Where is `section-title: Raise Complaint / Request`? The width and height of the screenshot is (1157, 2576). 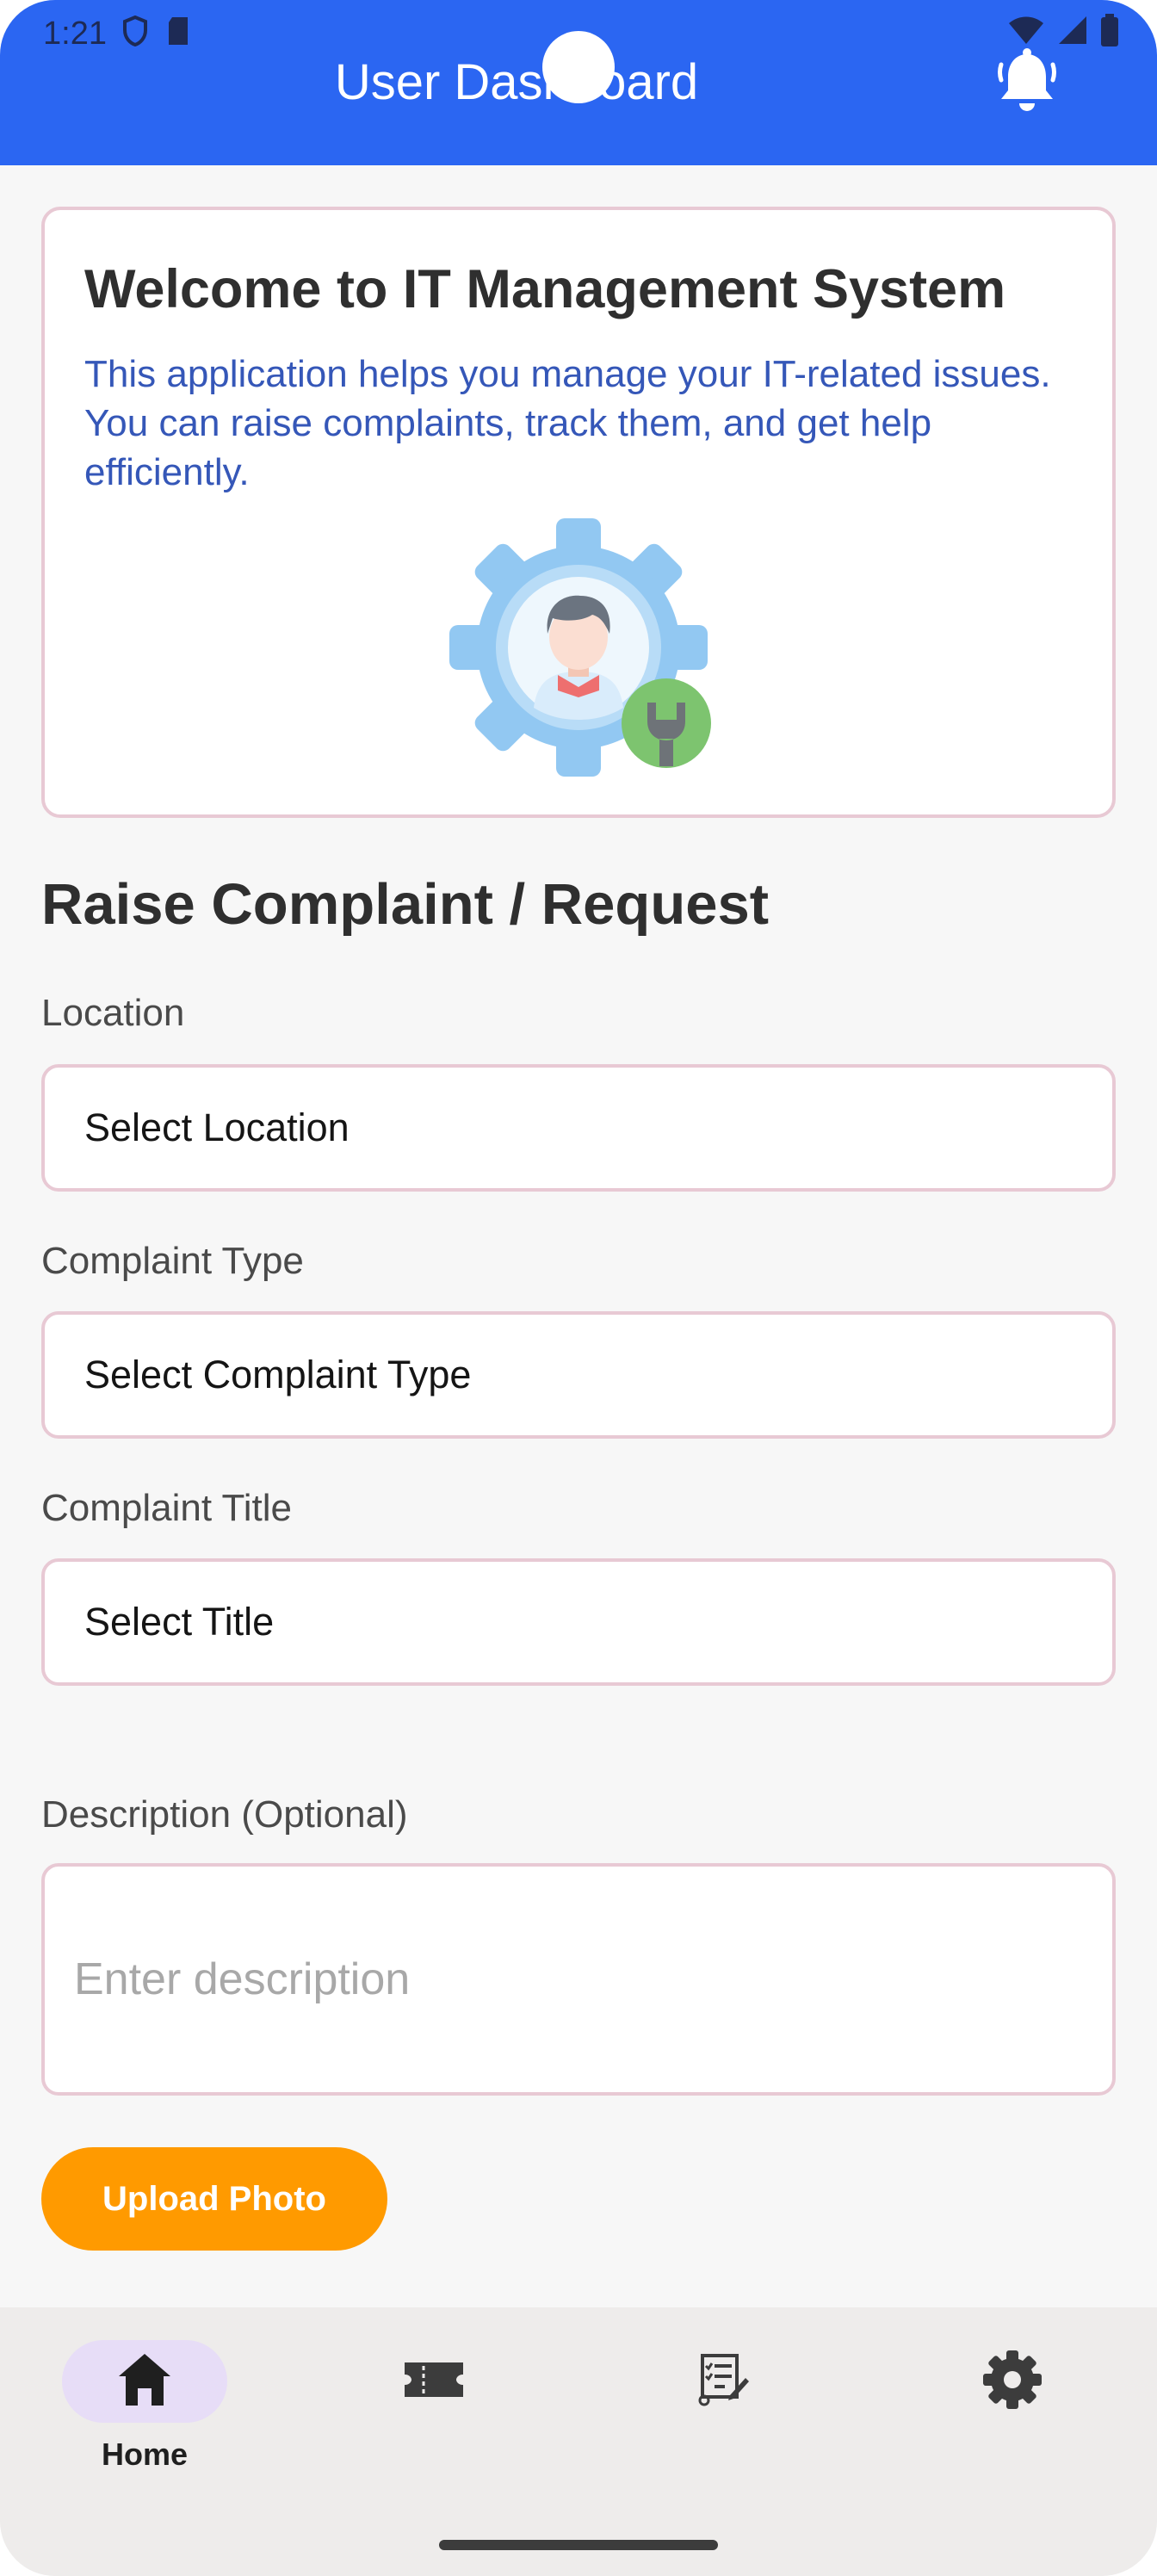 section-title: Raise Complaint / Request is located at coordinates (406, 904).